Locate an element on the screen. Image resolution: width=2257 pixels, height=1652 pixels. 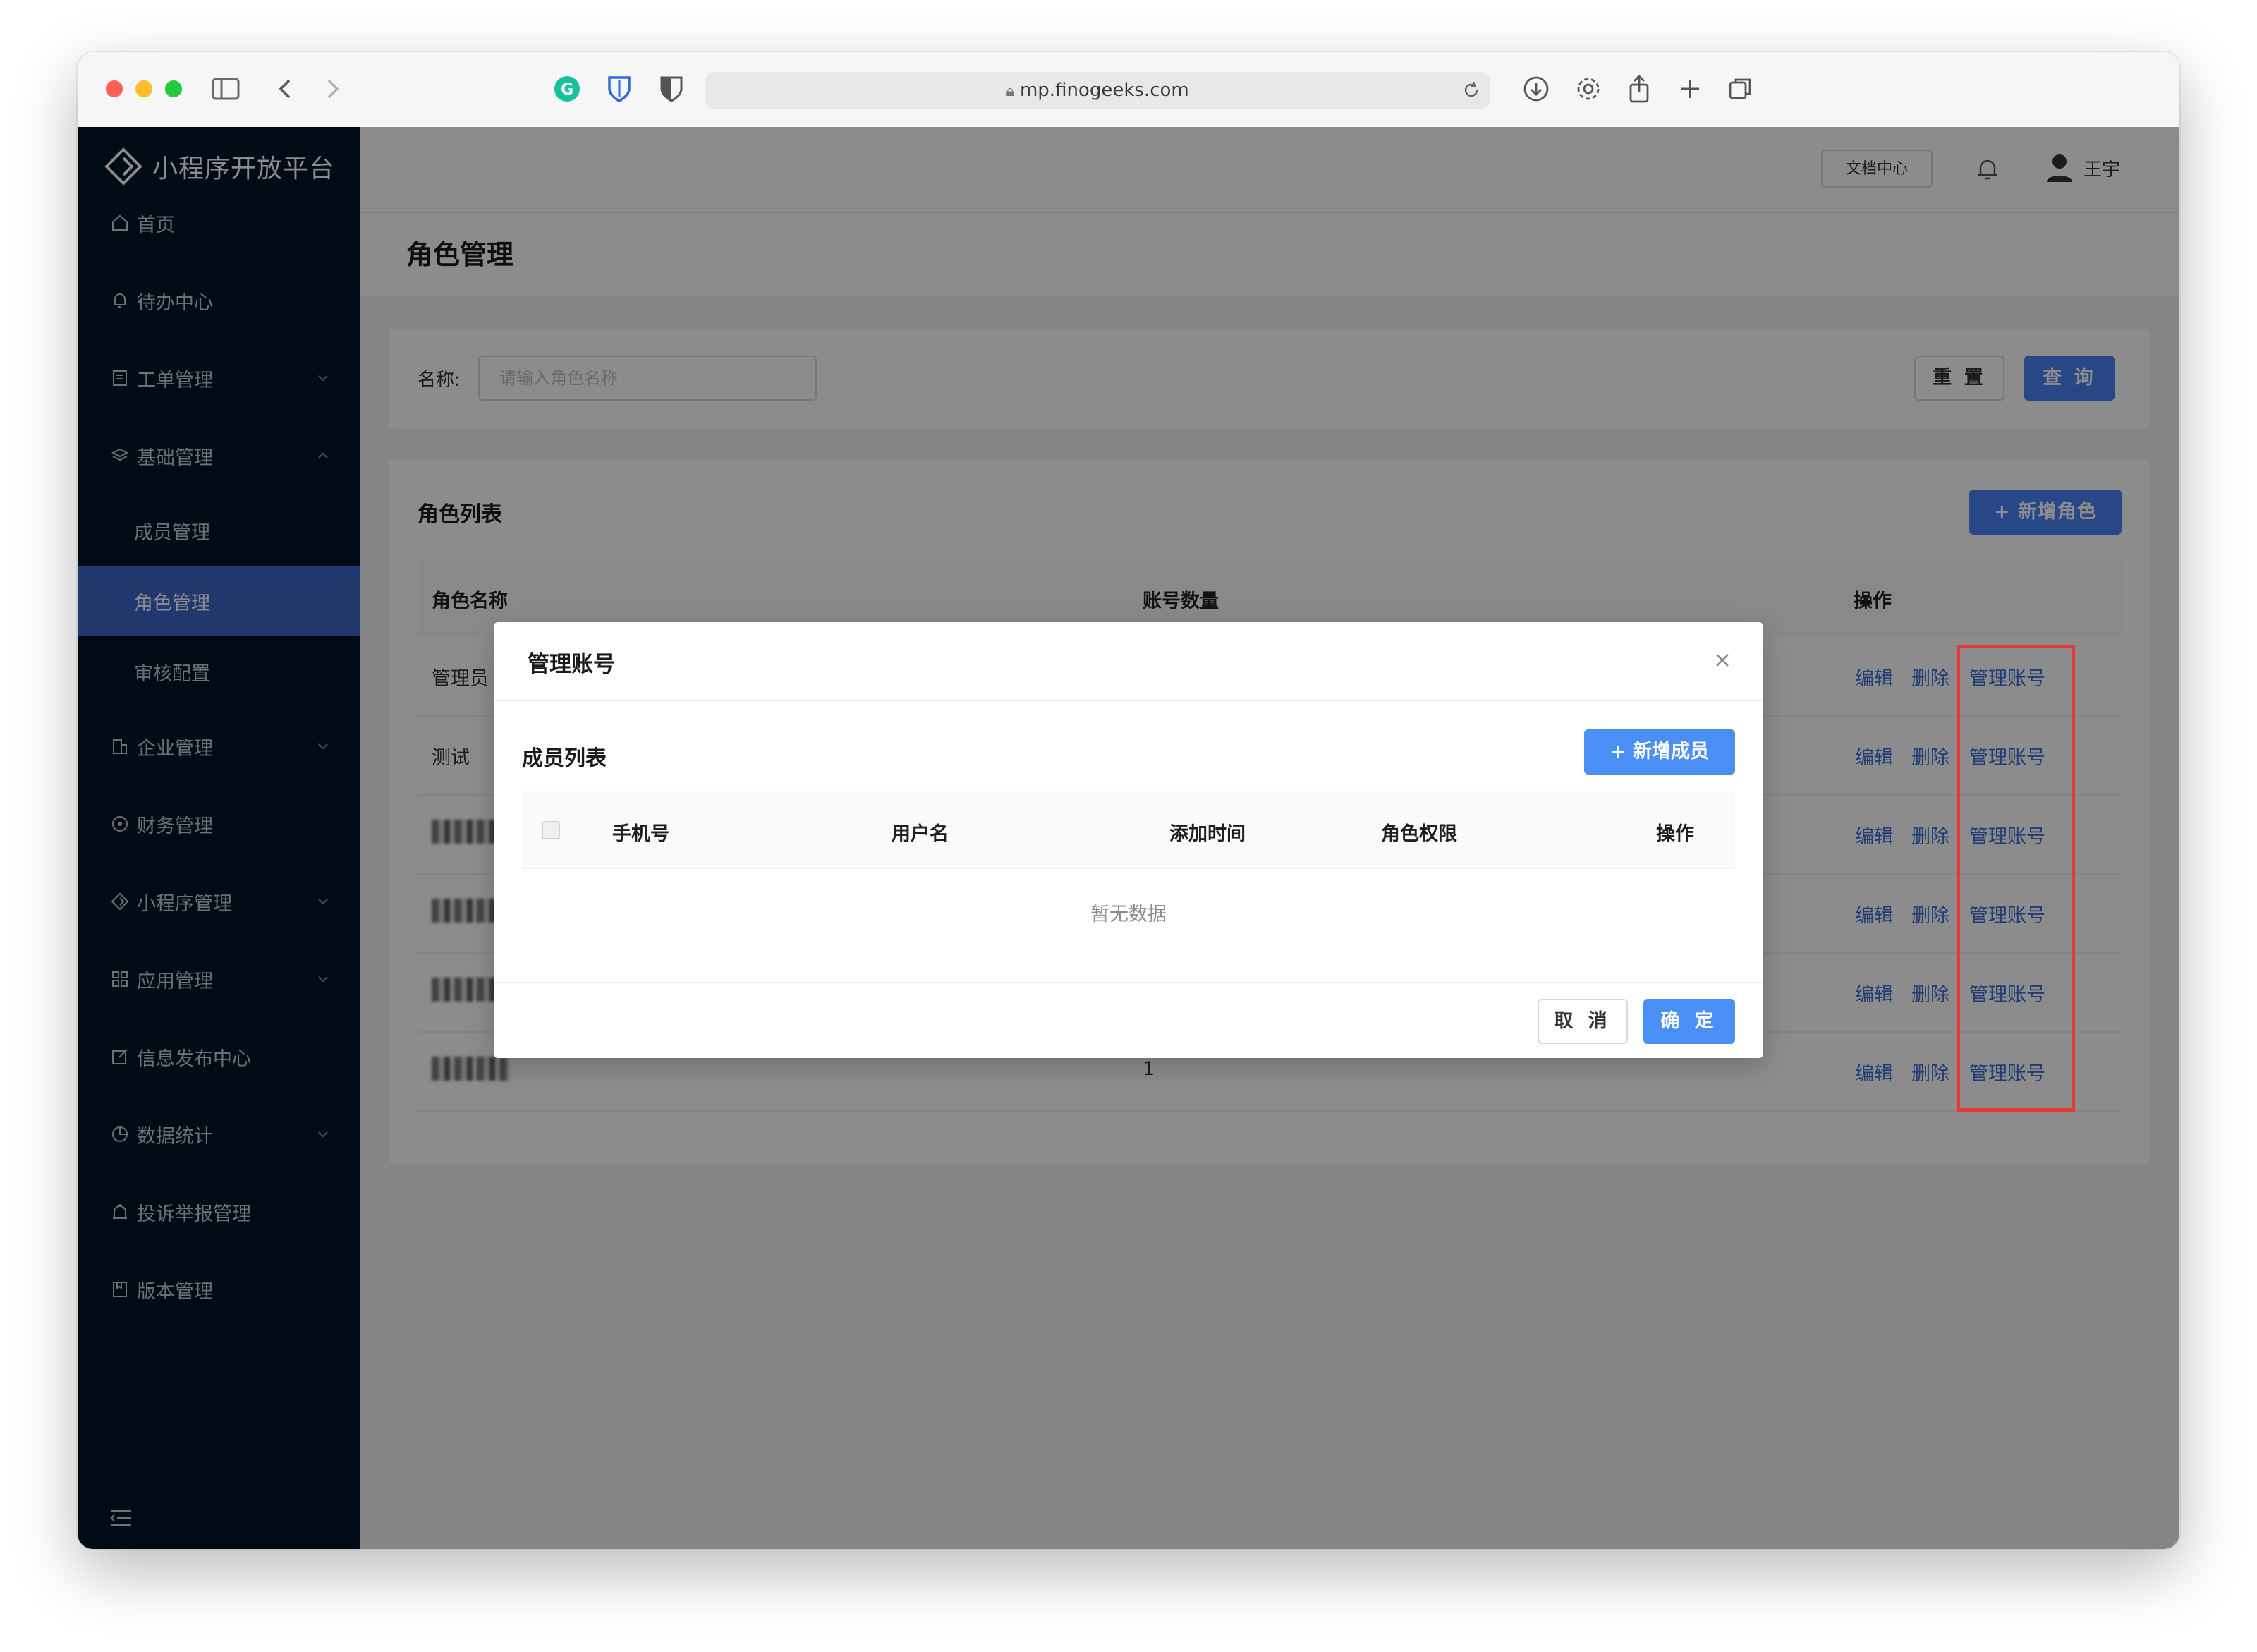
bitwarden-extension-icon is located at coordinates (619, 89).